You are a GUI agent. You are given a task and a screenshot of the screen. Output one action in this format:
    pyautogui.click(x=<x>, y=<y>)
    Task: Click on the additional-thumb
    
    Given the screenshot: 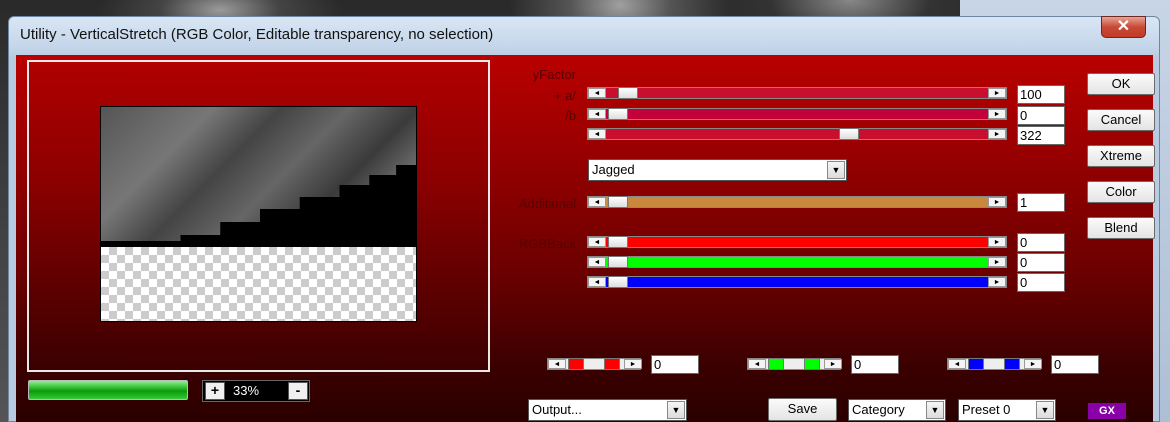 What is the action you would take?
    pyautogui.click(x=618, y=202)
    